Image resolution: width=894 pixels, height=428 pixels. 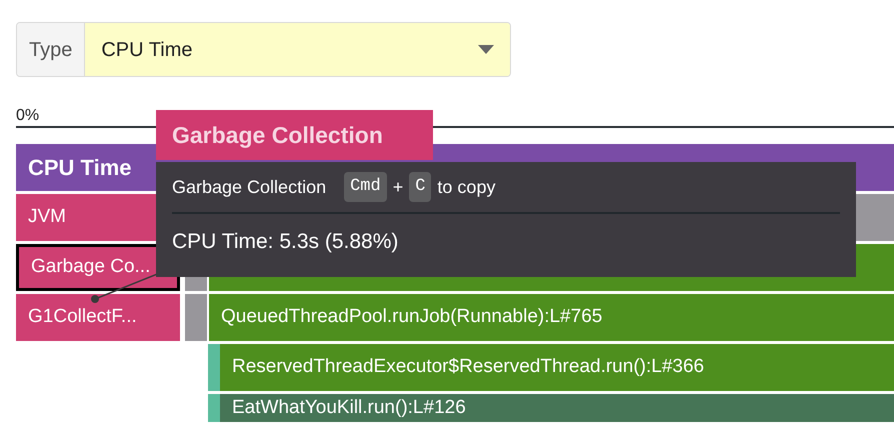 What do you see at coordinates (466, 187) in the screenshot?
I see `tooltip-hint: to copy` at bounding box center [466, 187].